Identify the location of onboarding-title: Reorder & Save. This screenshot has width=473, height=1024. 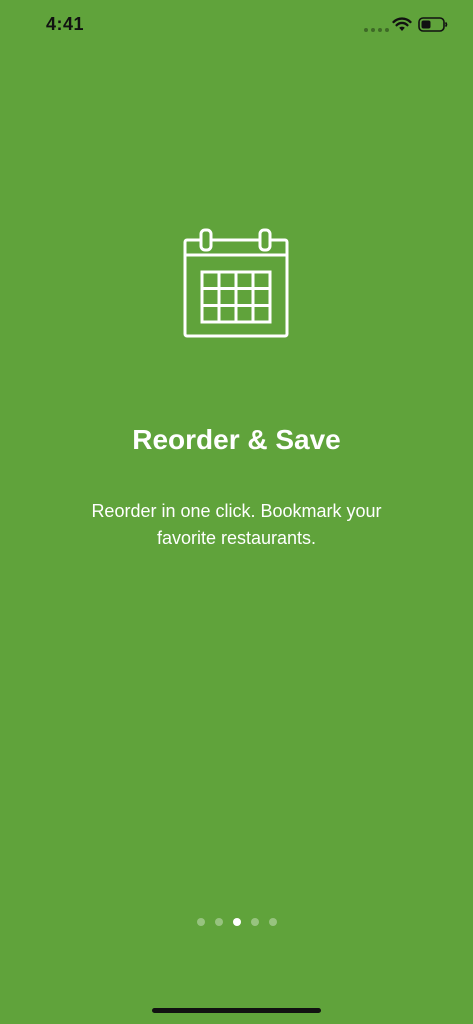
(236, 439).